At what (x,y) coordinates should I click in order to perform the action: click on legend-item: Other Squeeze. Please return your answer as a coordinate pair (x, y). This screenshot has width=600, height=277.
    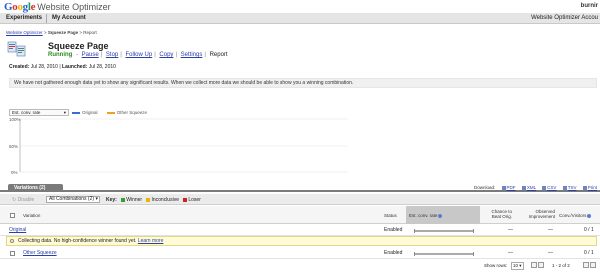
    Looking at the image, I should click on (127, 112).